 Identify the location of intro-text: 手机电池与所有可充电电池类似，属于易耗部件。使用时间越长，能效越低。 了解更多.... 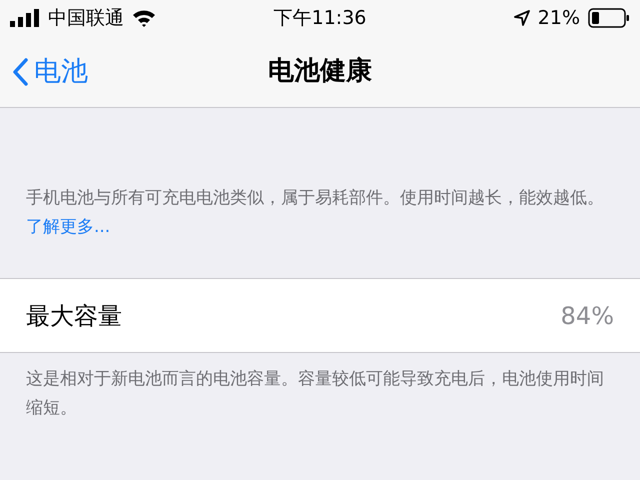
(315, 213).